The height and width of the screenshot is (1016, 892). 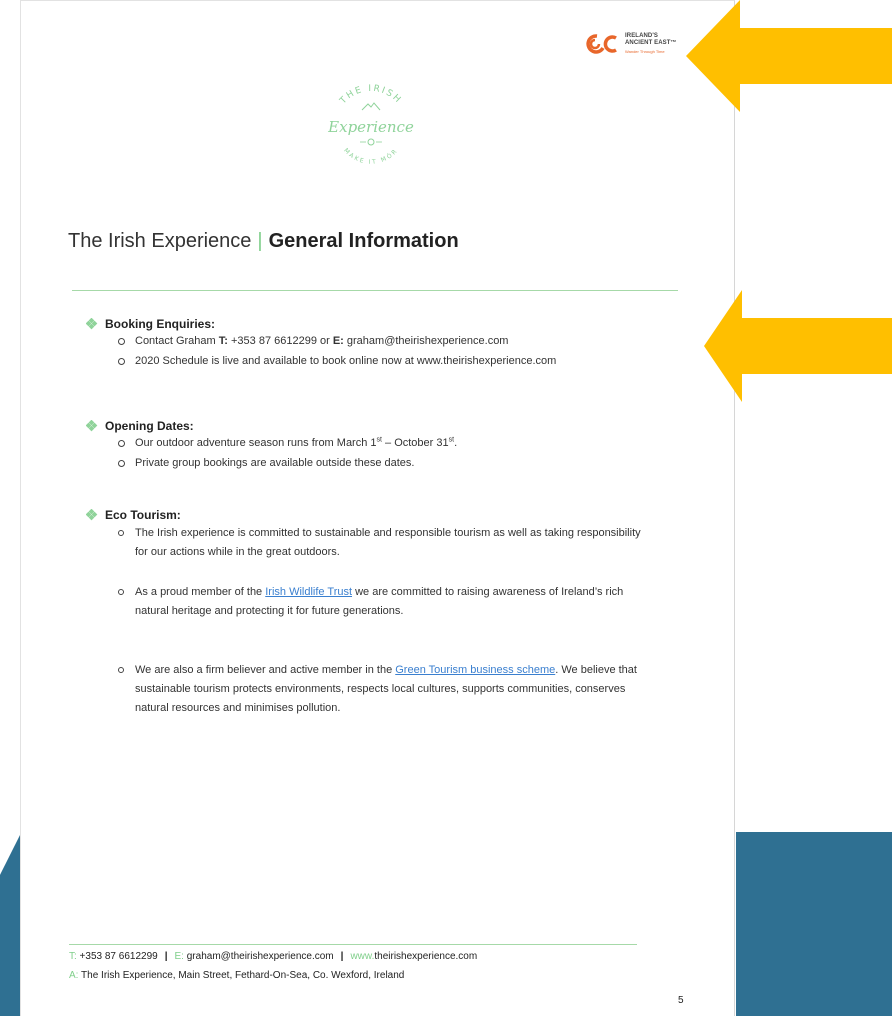 What do you see at coordinates (127, 975) in the screenshot?
I see `footer-company: The Irish Experience,` at bounding box center [127, 975].